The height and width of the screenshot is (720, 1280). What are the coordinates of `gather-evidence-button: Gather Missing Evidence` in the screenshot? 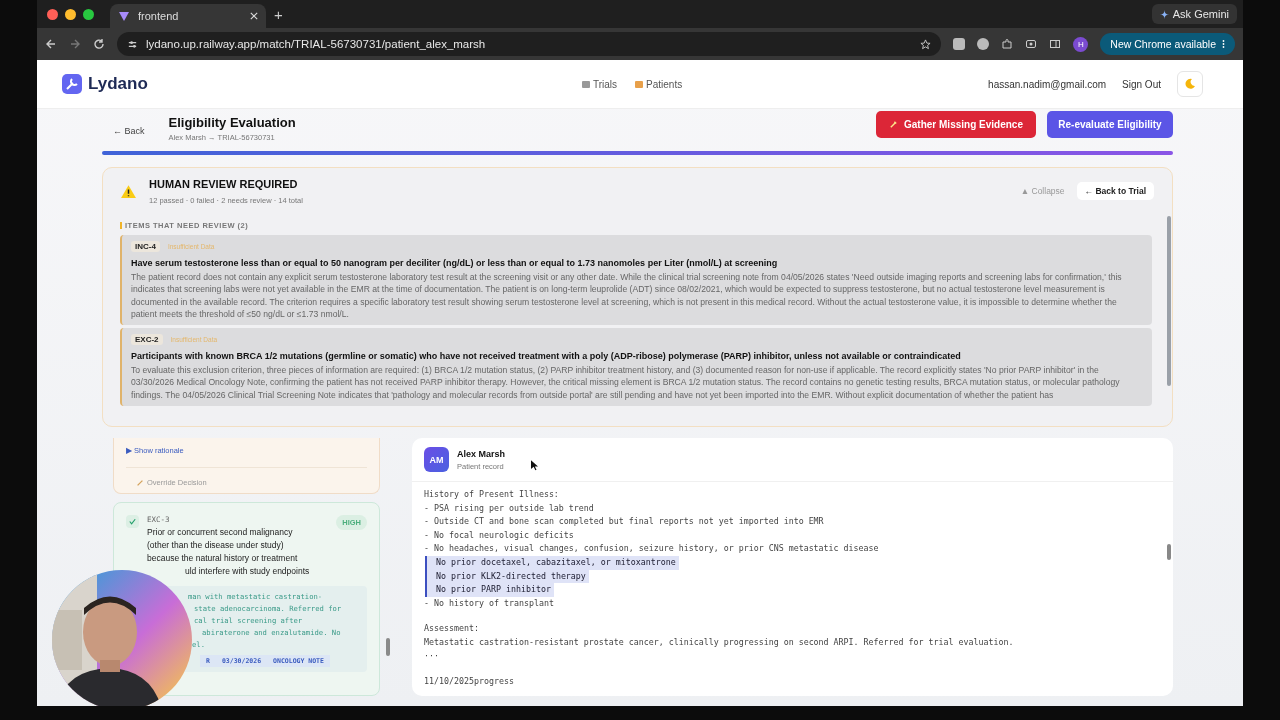 It's located at (956, 124).